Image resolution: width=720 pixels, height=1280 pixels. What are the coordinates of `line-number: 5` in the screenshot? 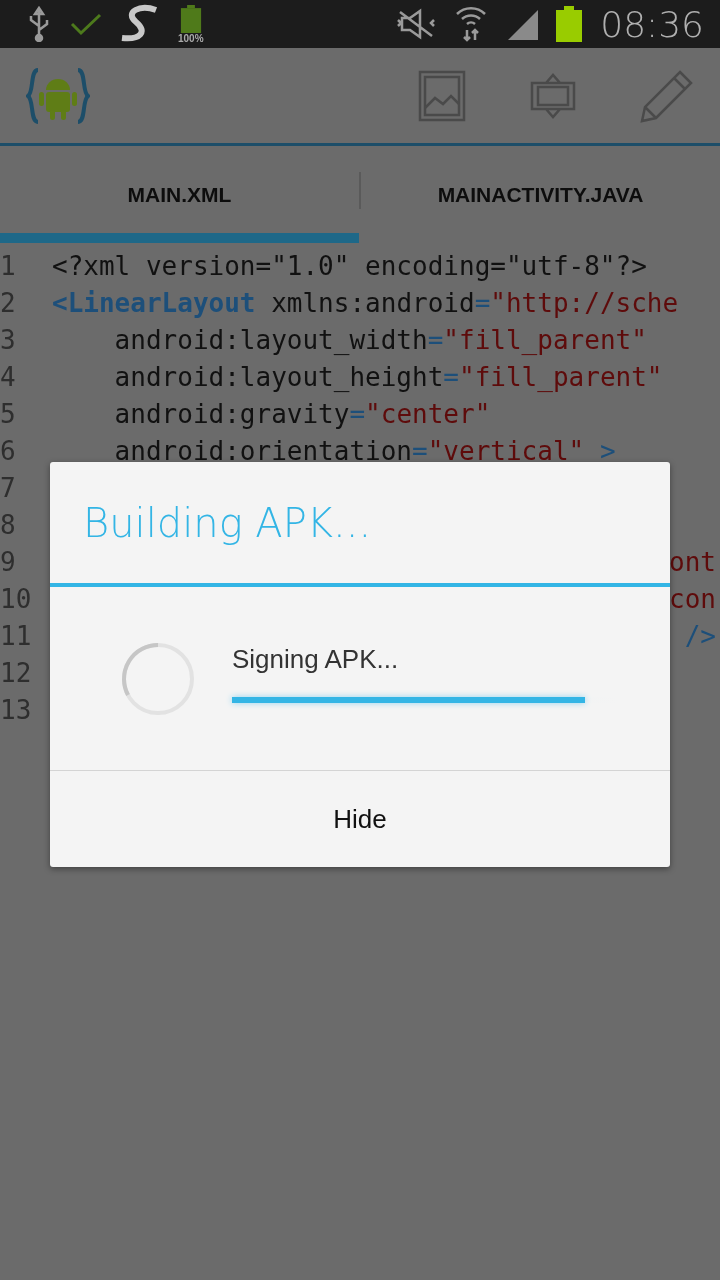 It's located at (8, 413).